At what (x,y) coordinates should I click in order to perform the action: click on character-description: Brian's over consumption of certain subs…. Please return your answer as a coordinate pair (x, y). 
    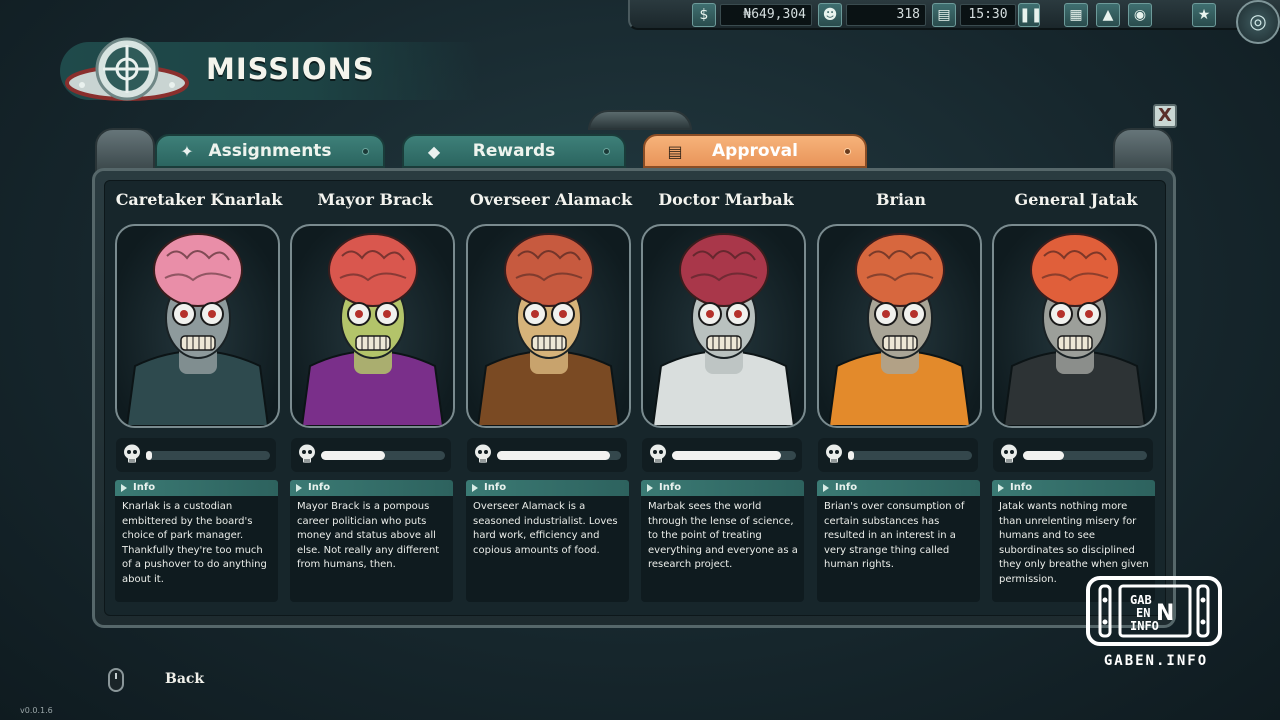
    Looking at the image, I should click on (894, 535).